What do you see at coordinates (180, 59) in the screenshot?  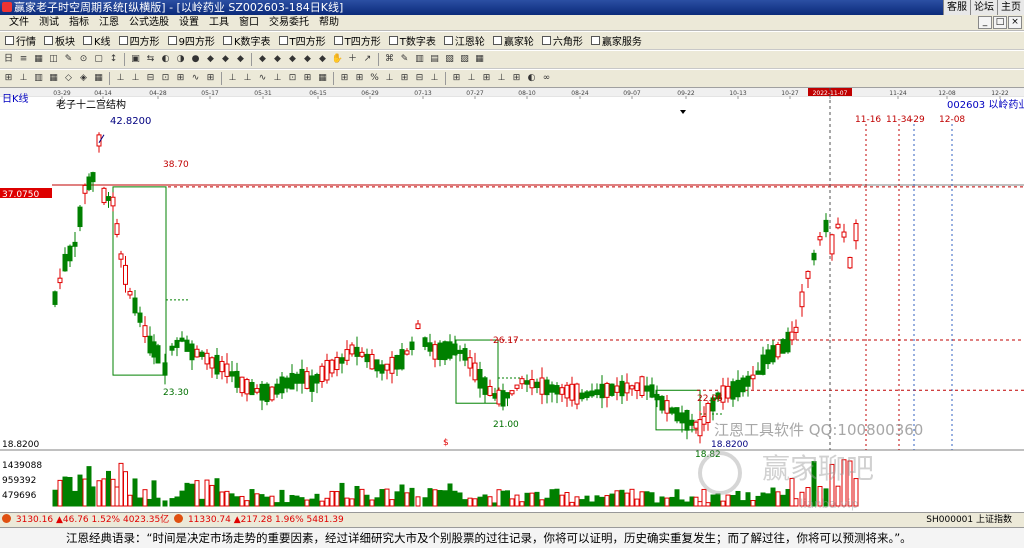 I see `tool-icon: ◑` at bounding box center [180, 59].